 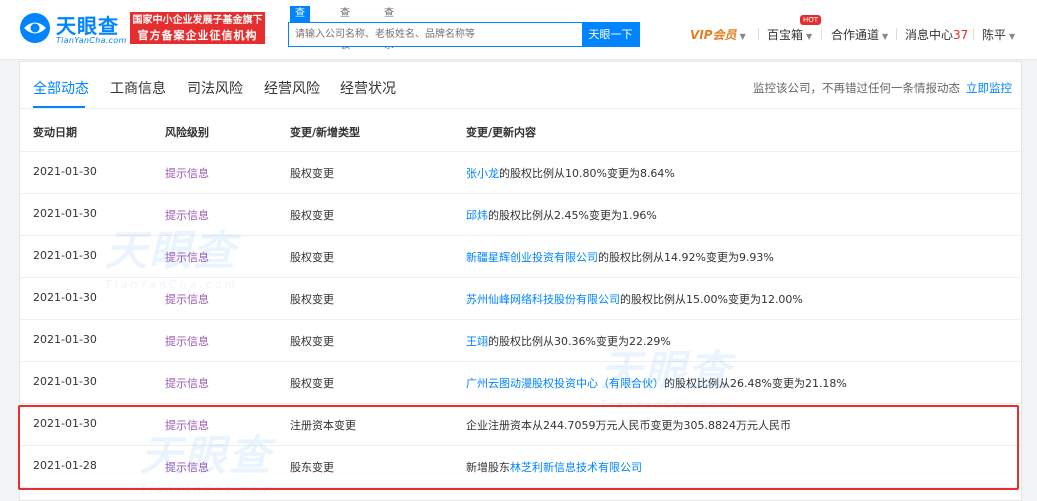 What do you see at coordinates (477, 215) in the screenshot?
I see `entity-link: 邱炜` at bounding box center [477, 215].